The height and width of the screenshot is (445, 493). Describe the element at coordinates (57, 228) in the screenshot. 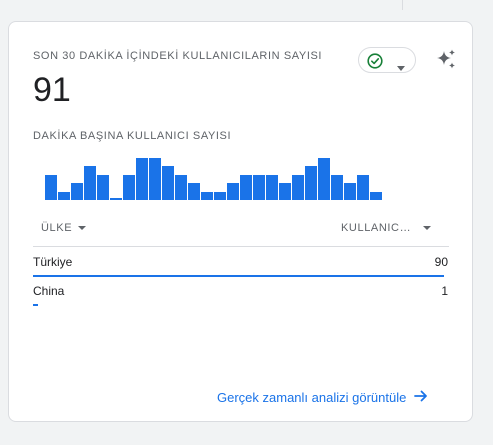

I see `country-column-label: ÜLKE` at that location.